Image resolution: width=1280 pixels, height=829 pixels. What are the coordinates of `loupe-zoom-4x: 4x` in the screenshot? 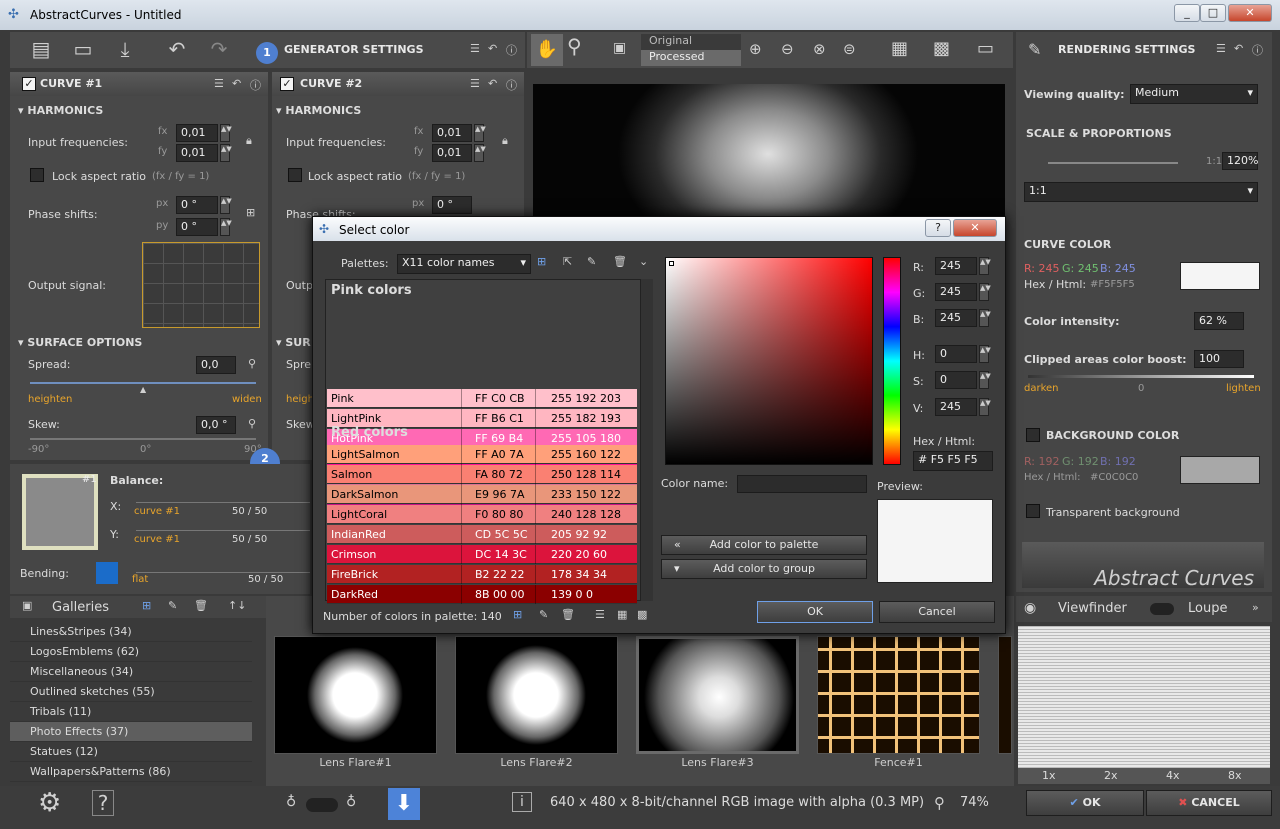 It's located at (1173, 775).